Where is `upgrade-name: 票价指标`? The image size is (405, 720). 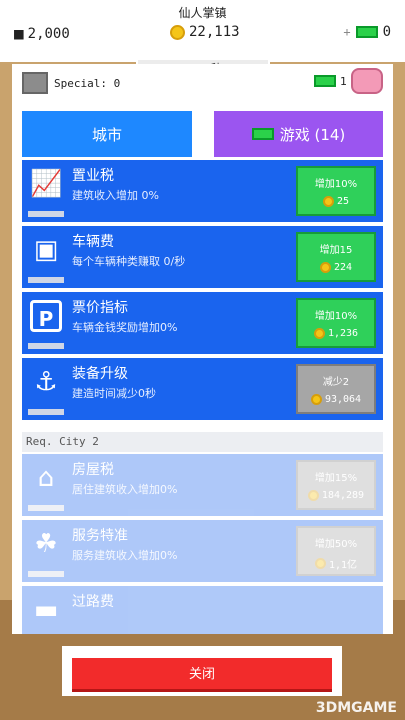 upgrade-name: 票价指标 is located at coordinates (100, 308).